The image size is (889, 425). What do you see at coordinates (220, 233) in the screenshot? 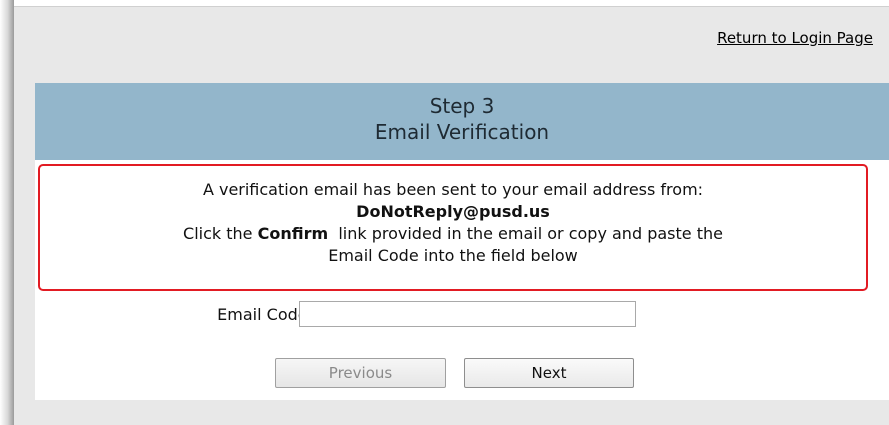
I see `instructions-prefix: Click the` at bounding box center [220, 233].